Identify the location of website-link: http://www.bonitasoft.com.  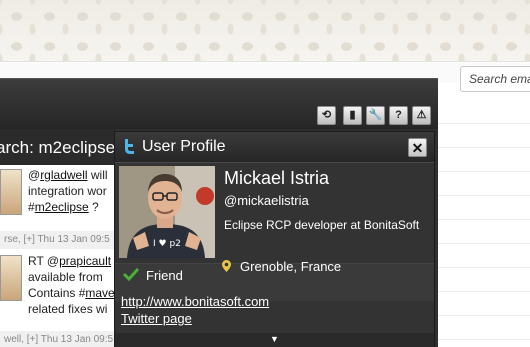
(195, 301).